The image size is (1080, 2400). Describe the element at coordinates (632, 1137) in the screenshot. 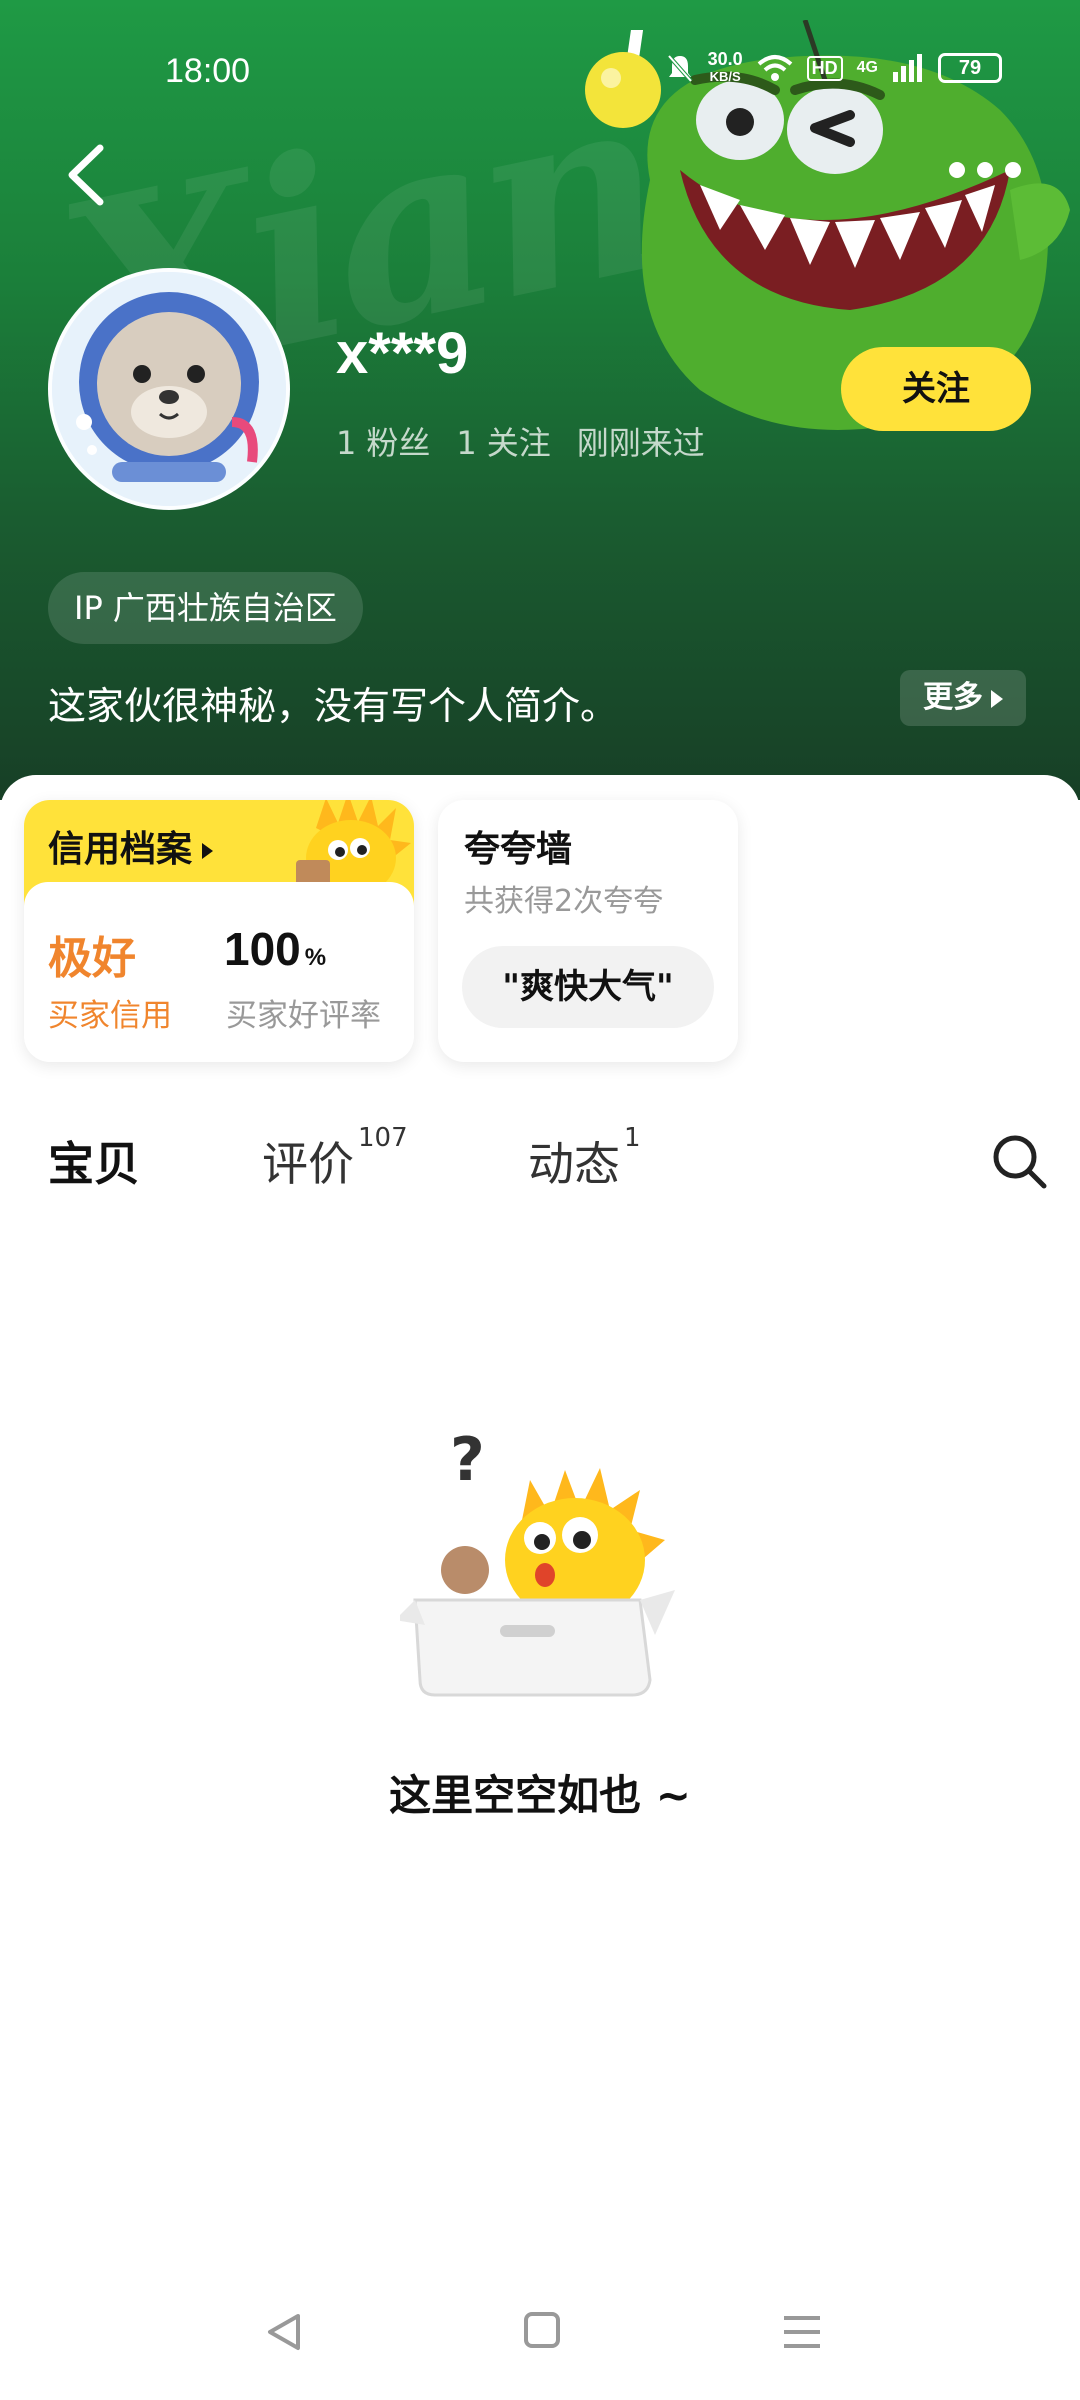

I see `posts-count: 1` at that location.